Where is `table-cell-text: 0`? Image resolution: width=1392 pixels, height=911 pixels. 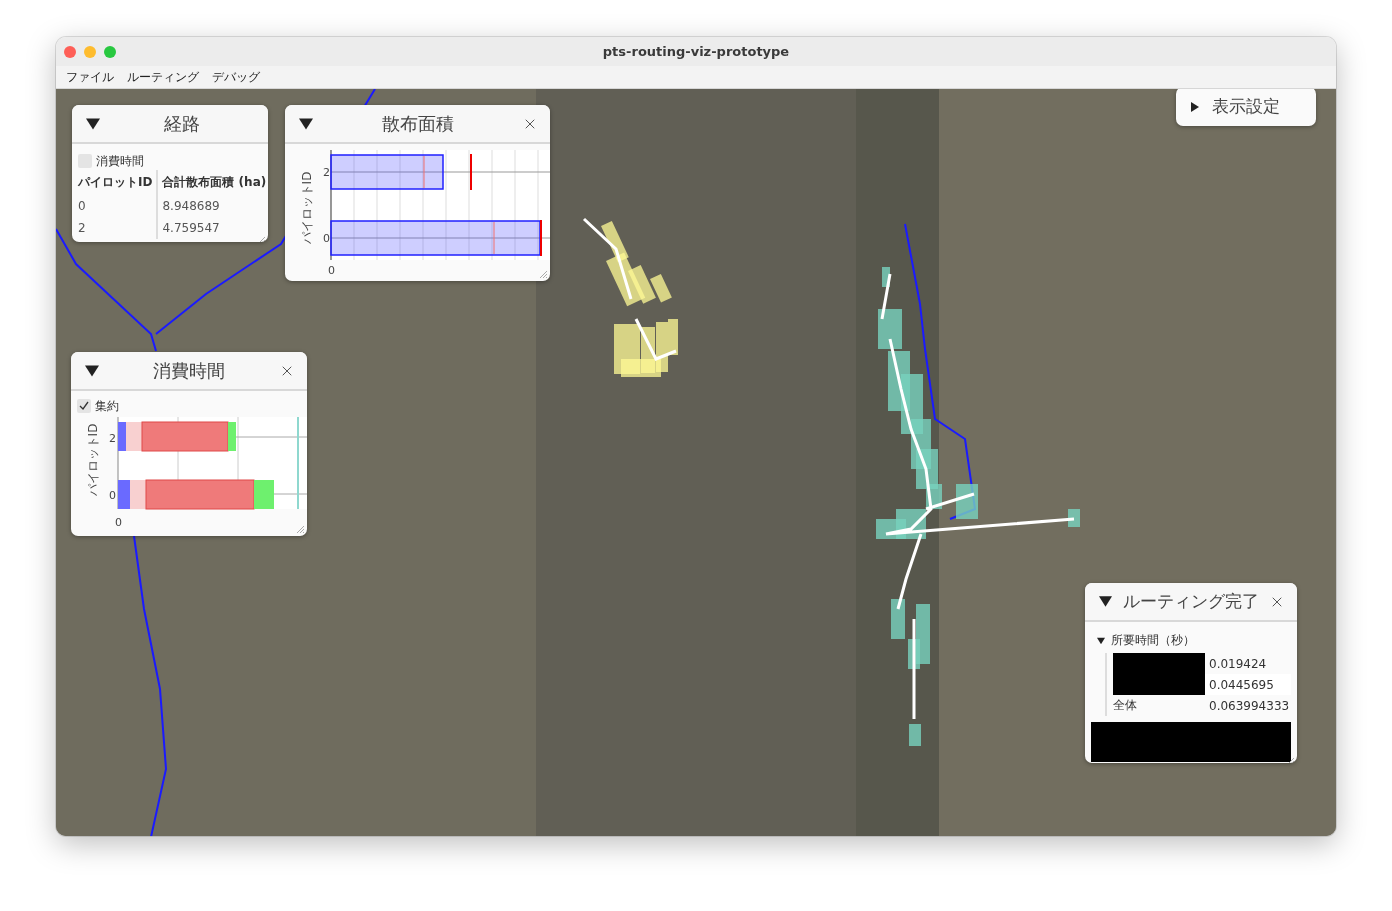
table-cell-text: 0 is located at coordinates (82, 206).